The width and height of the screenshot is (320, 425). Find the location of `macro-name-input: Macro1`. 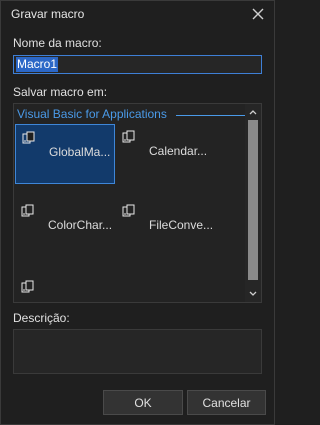

macro-name-input: Macro1 is located at coordinates (137, 64).